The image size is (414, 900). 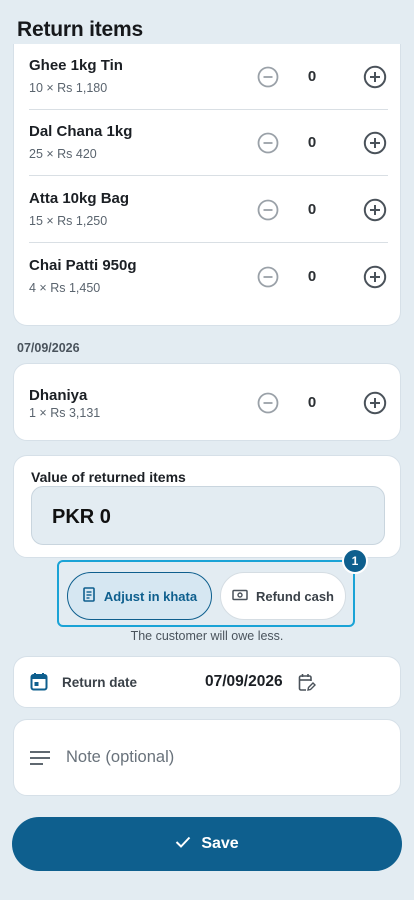 I want to click on return-date-field: Return date 07/09/2026, so click(x=207, y=682).